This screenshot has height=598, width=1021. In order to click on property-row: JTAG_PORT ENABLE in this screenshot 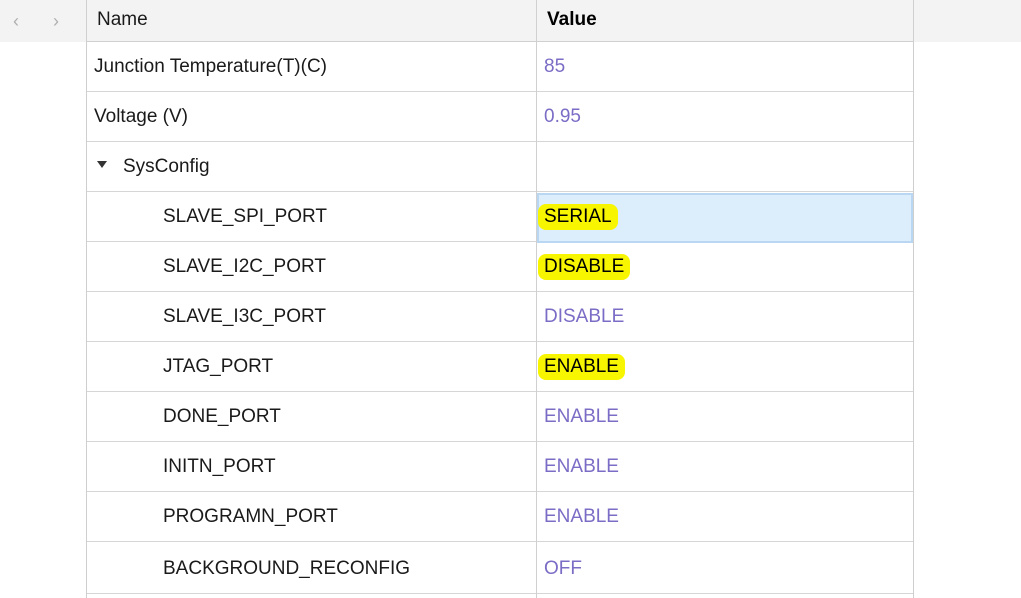, I will do `click(500, 367)`.